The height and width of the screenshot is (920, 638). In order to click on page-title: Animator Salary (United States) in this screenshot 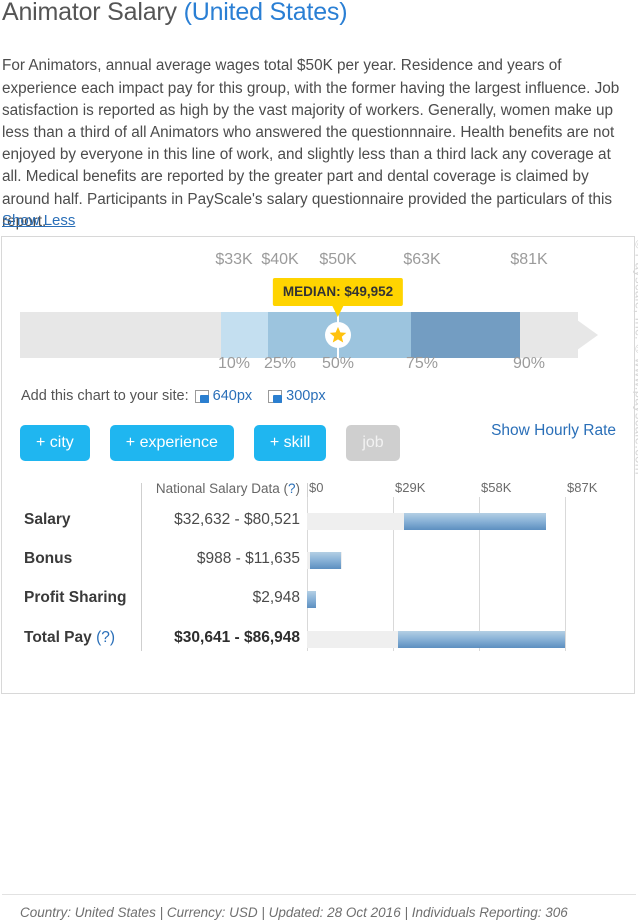, I will do `click(175, 13)`.